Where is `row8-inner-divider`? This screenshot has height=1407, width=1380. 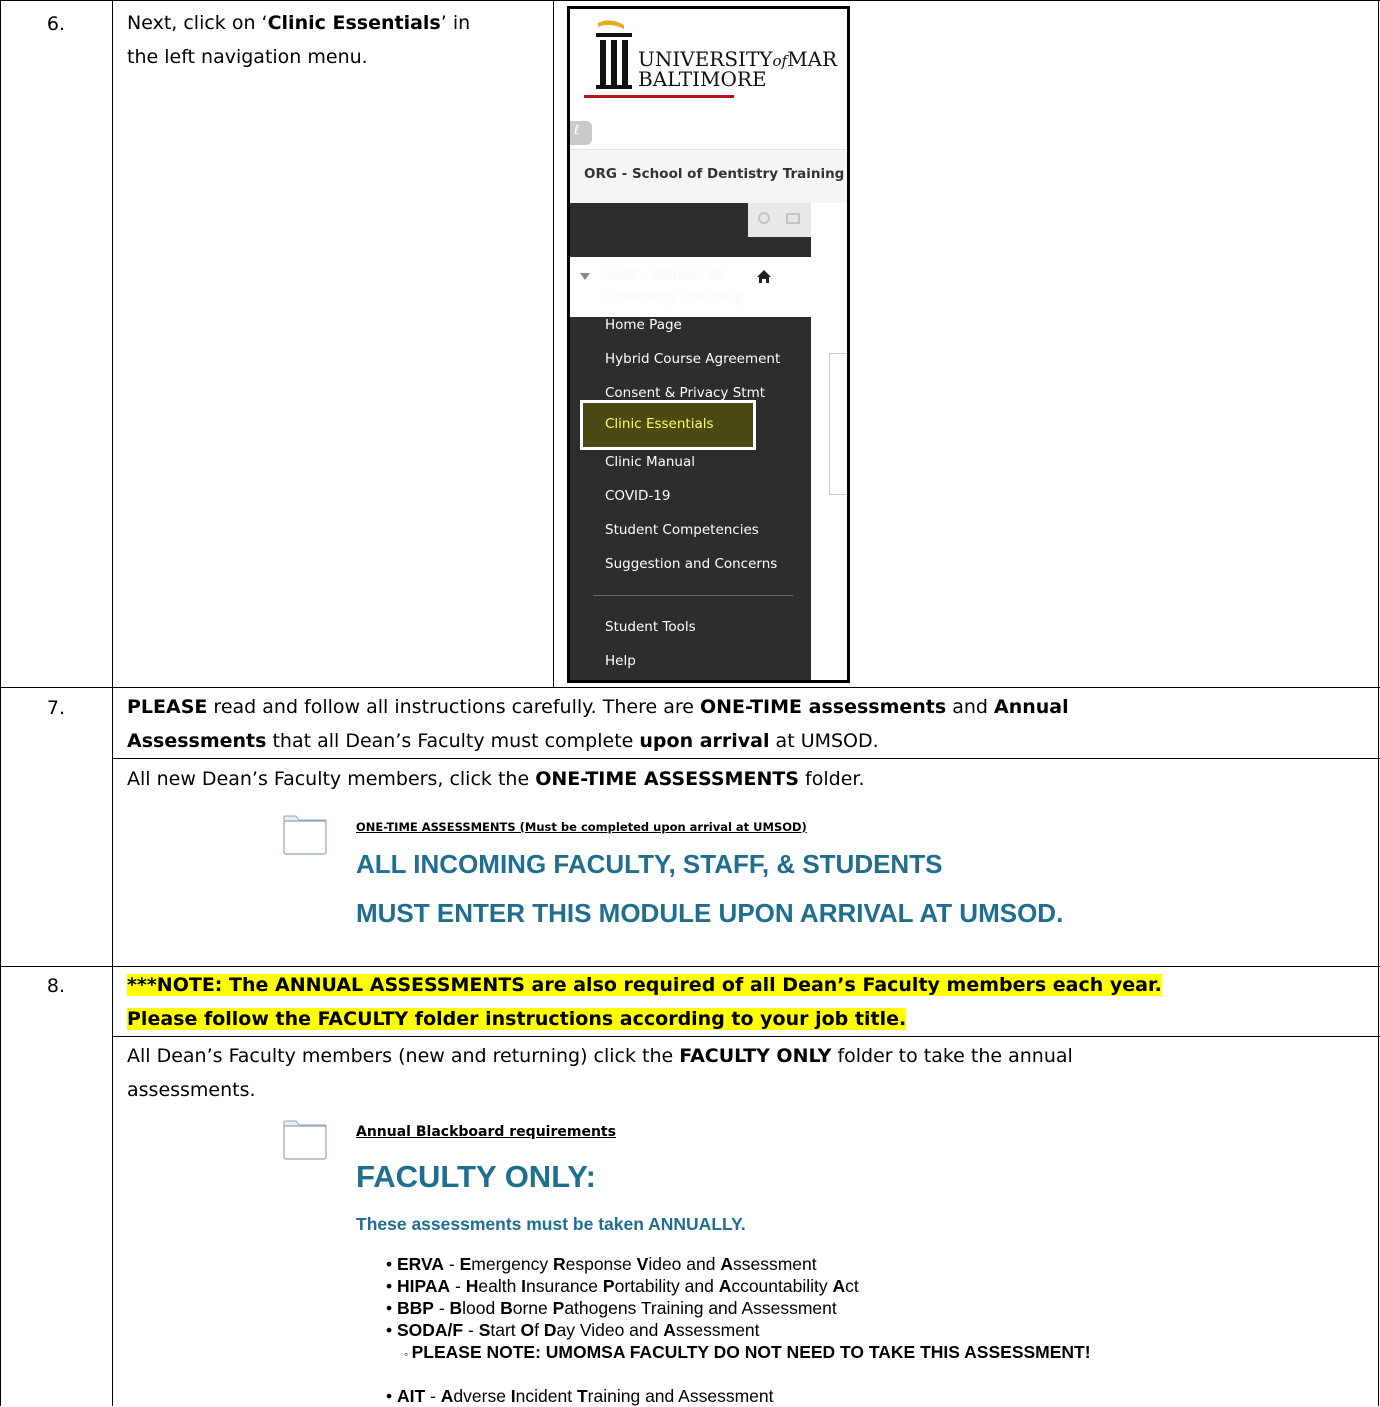
row8-inner-divider is located at coordinates (746, 1036).